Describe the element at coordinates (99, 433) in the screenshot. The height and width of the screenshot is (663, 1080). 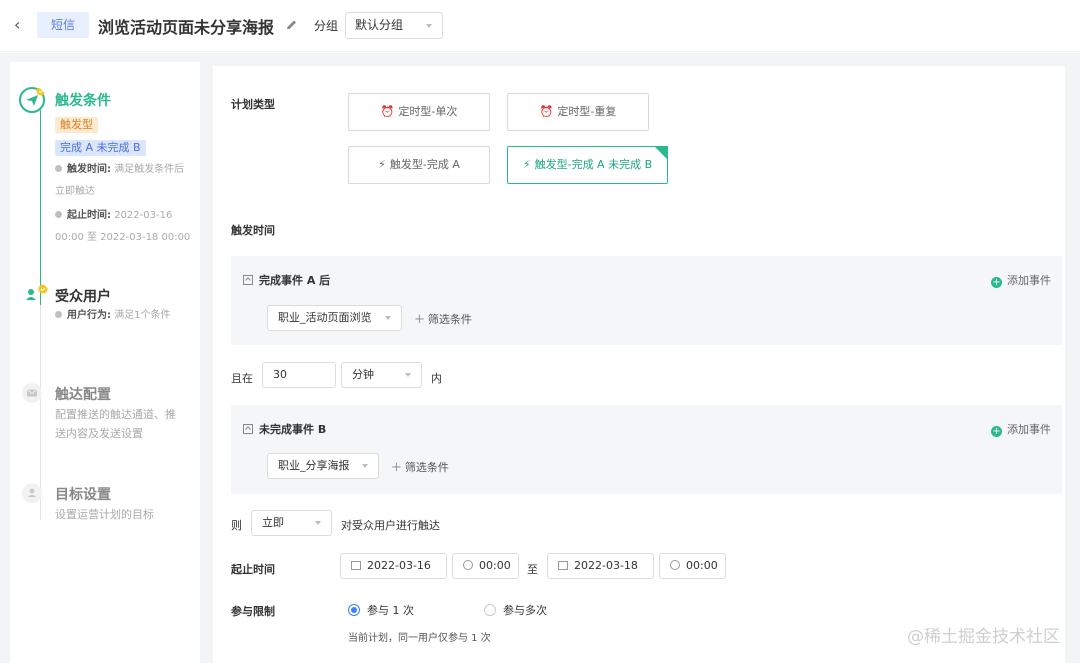
I see `delivery-desc-line: 送内容及发送设置` at that location.